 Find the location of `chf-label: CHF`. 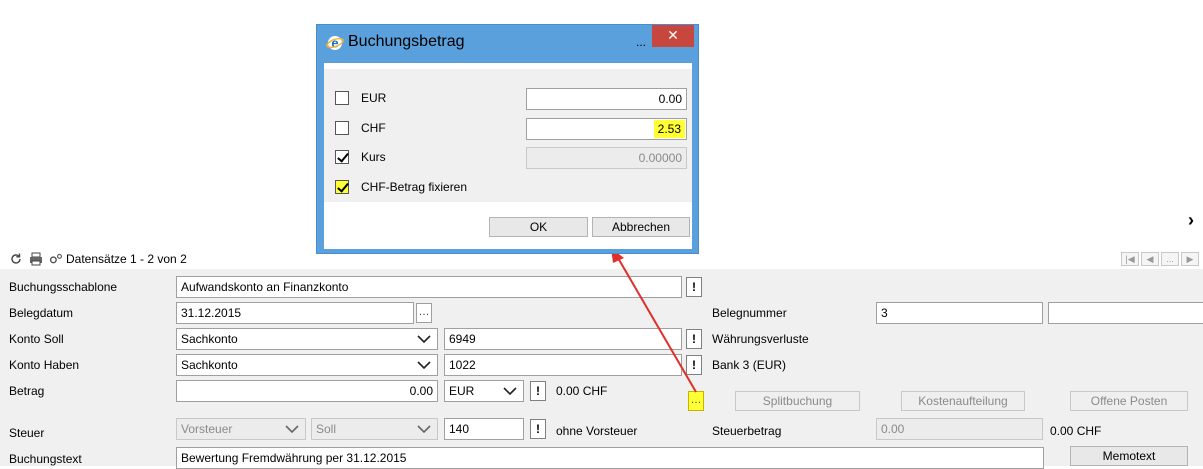

chf-label: CHF is located at coordinates (373, 128).